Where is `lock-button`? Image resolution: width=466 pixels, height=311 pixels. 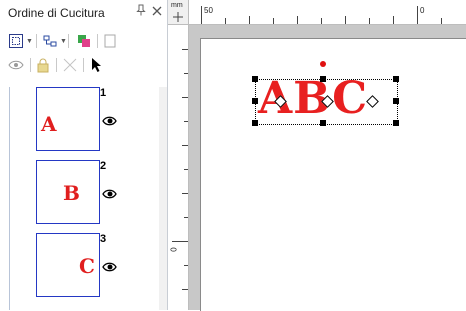 lock-button is located at coordinates (43, 65).